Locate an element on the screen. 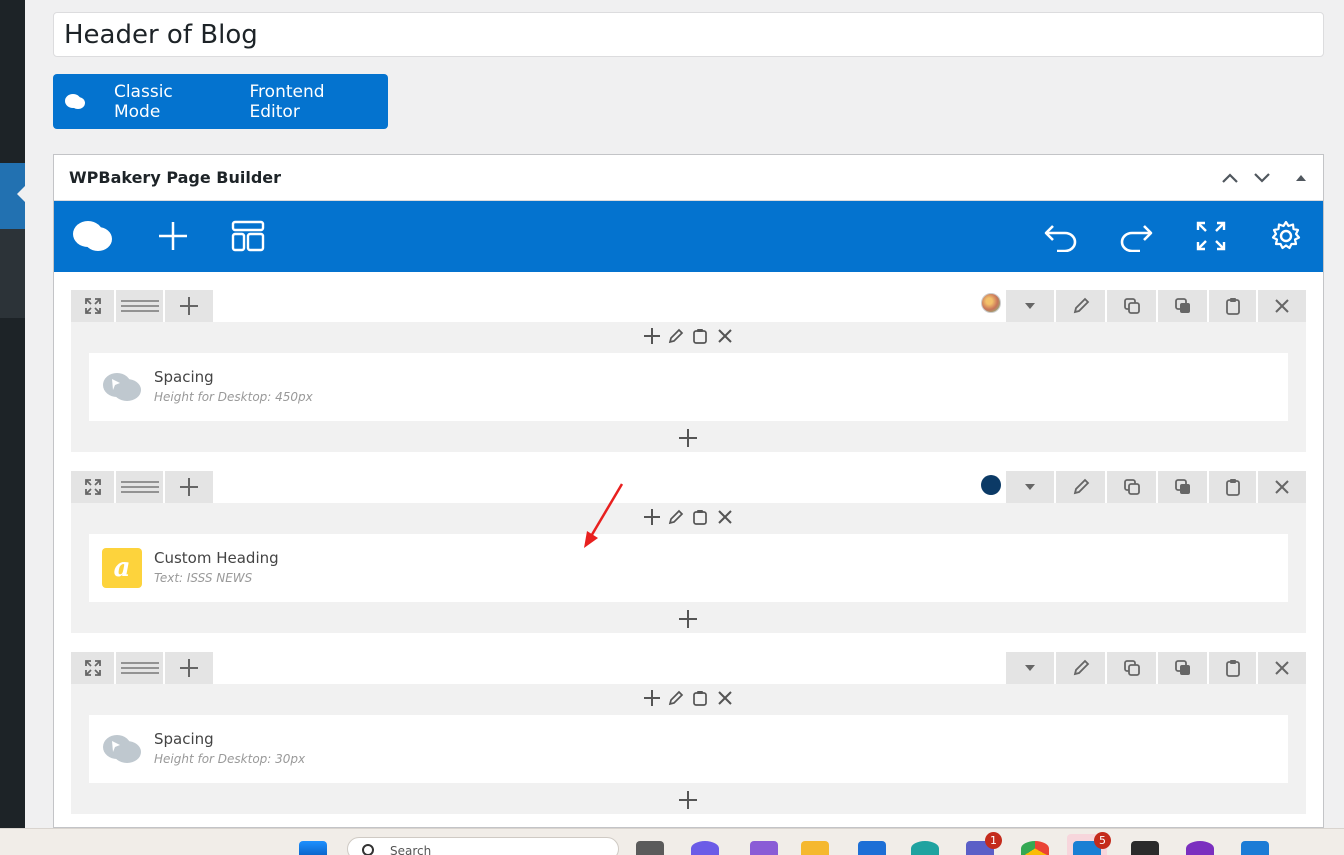  custom-heading-element: a Custom Heading Text: ISSS NEWS is located at coordinates (688, 568).